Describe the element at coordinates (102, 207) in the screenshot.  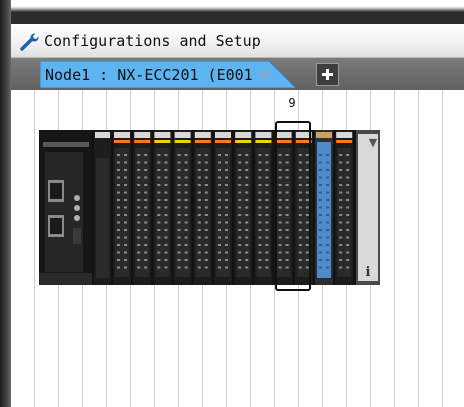
I see `power-unit` at that location.